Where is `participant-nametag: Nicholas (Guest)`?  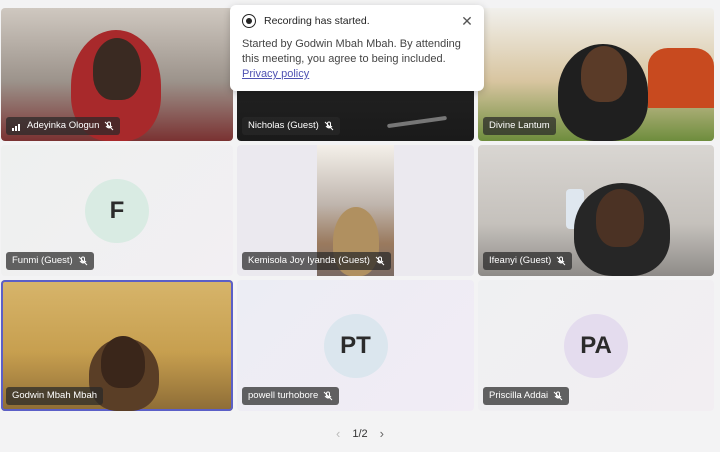
participant-nametag: Nicholas (Guest) is located at coordinates (291, 126).